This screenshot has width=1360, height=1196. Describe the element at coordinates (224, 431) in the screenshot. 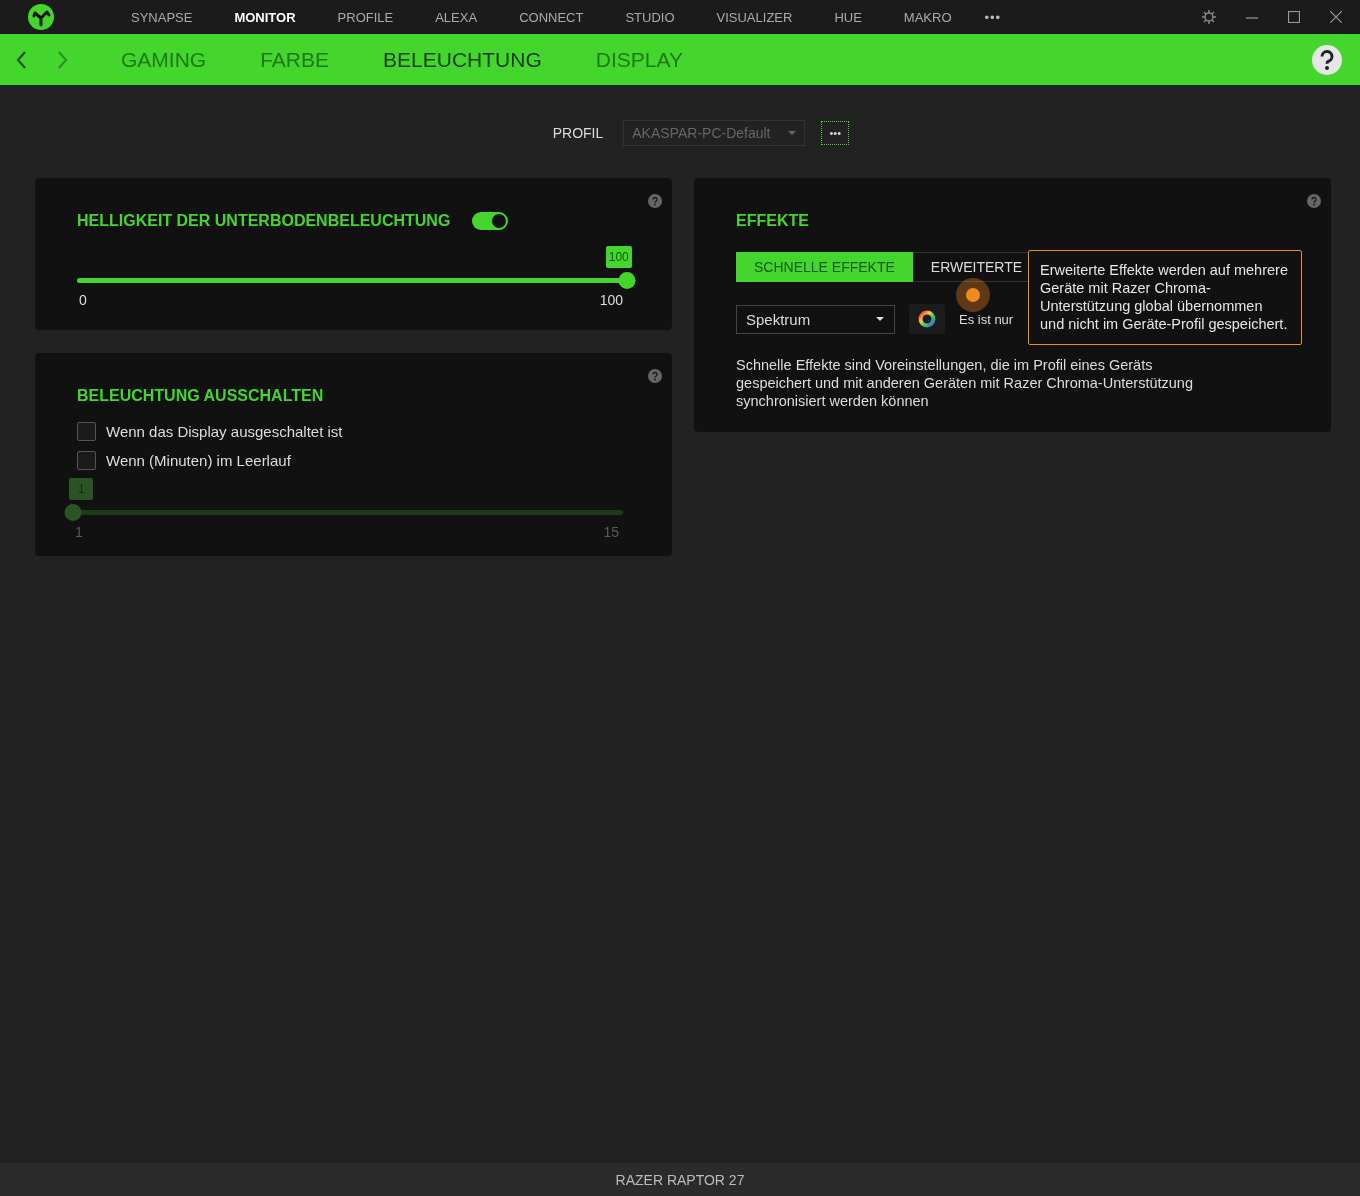

I see `checkbox-label: Wenn das Display ausgeschaltet ist` at that location.